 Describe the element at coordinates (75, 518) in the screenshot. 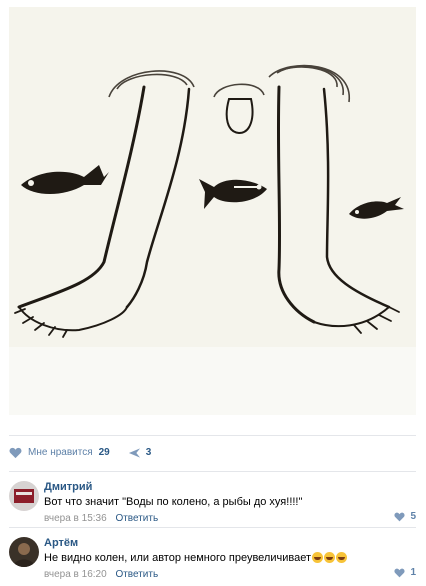

I see `comment-time: вчера в 15:36` at that location.